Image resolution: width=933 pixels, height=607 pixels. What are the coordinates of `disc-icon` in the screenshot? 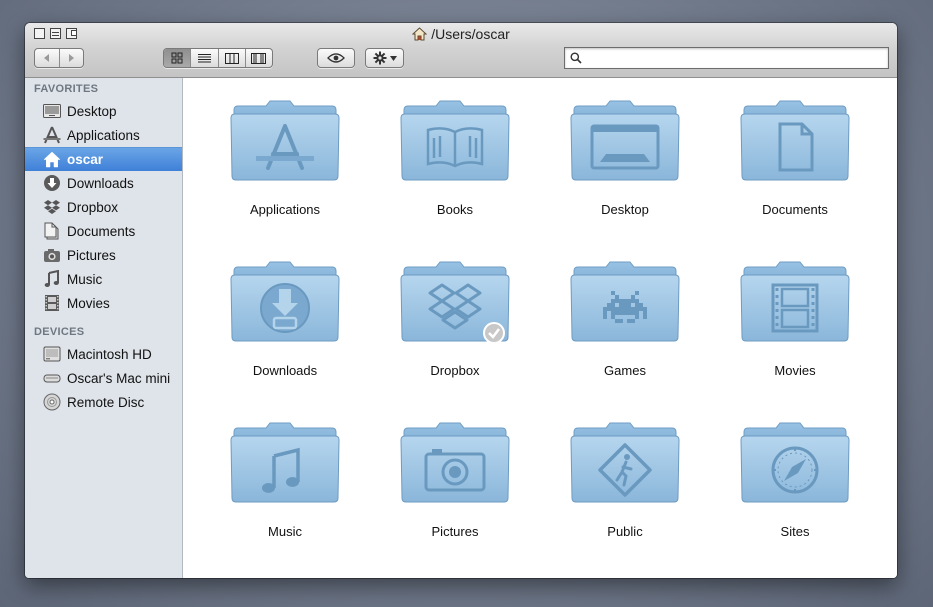 It's located at (52, 402).